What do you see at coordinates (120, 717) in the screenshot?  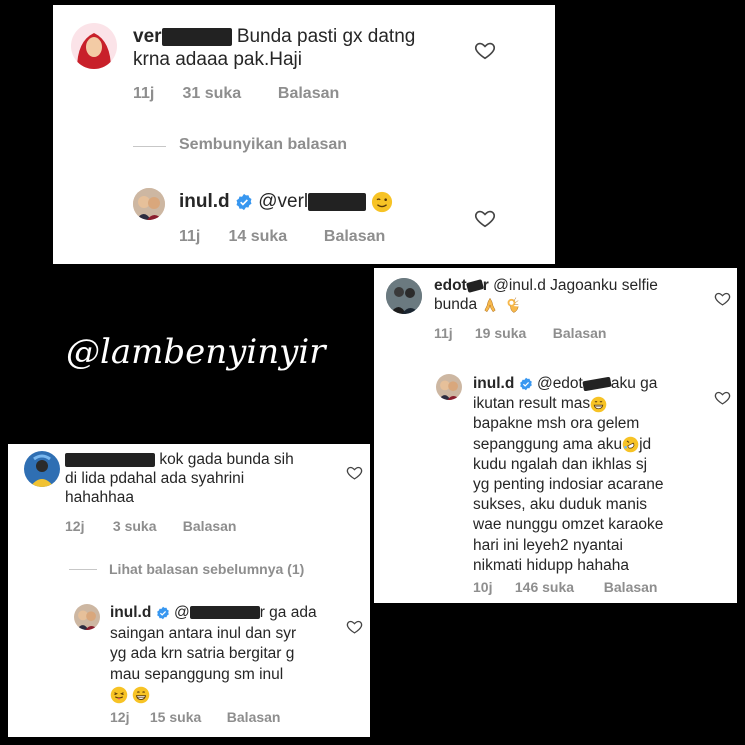 I see `reply-time: 12j` at bounding box center [120, 717].